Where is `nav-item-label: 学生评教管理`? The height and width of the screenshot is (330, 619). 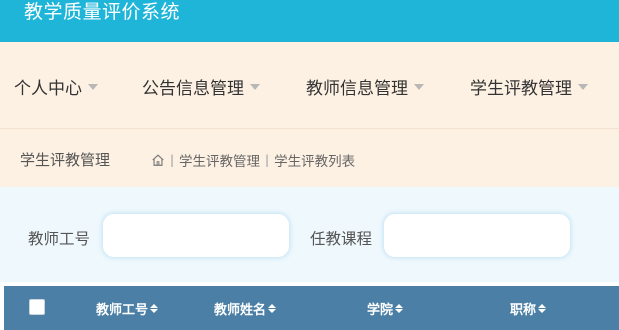 nav-item-label: 学生评教管理 is located at coordinates (521, 89).